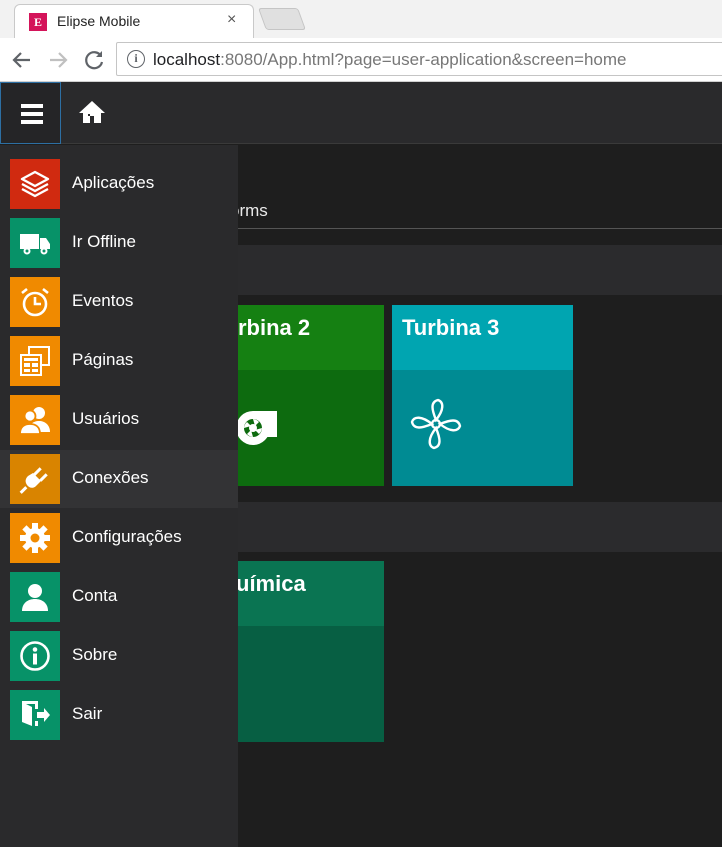  I want to click on tile-header: Turbina 3, so click(482, 337).